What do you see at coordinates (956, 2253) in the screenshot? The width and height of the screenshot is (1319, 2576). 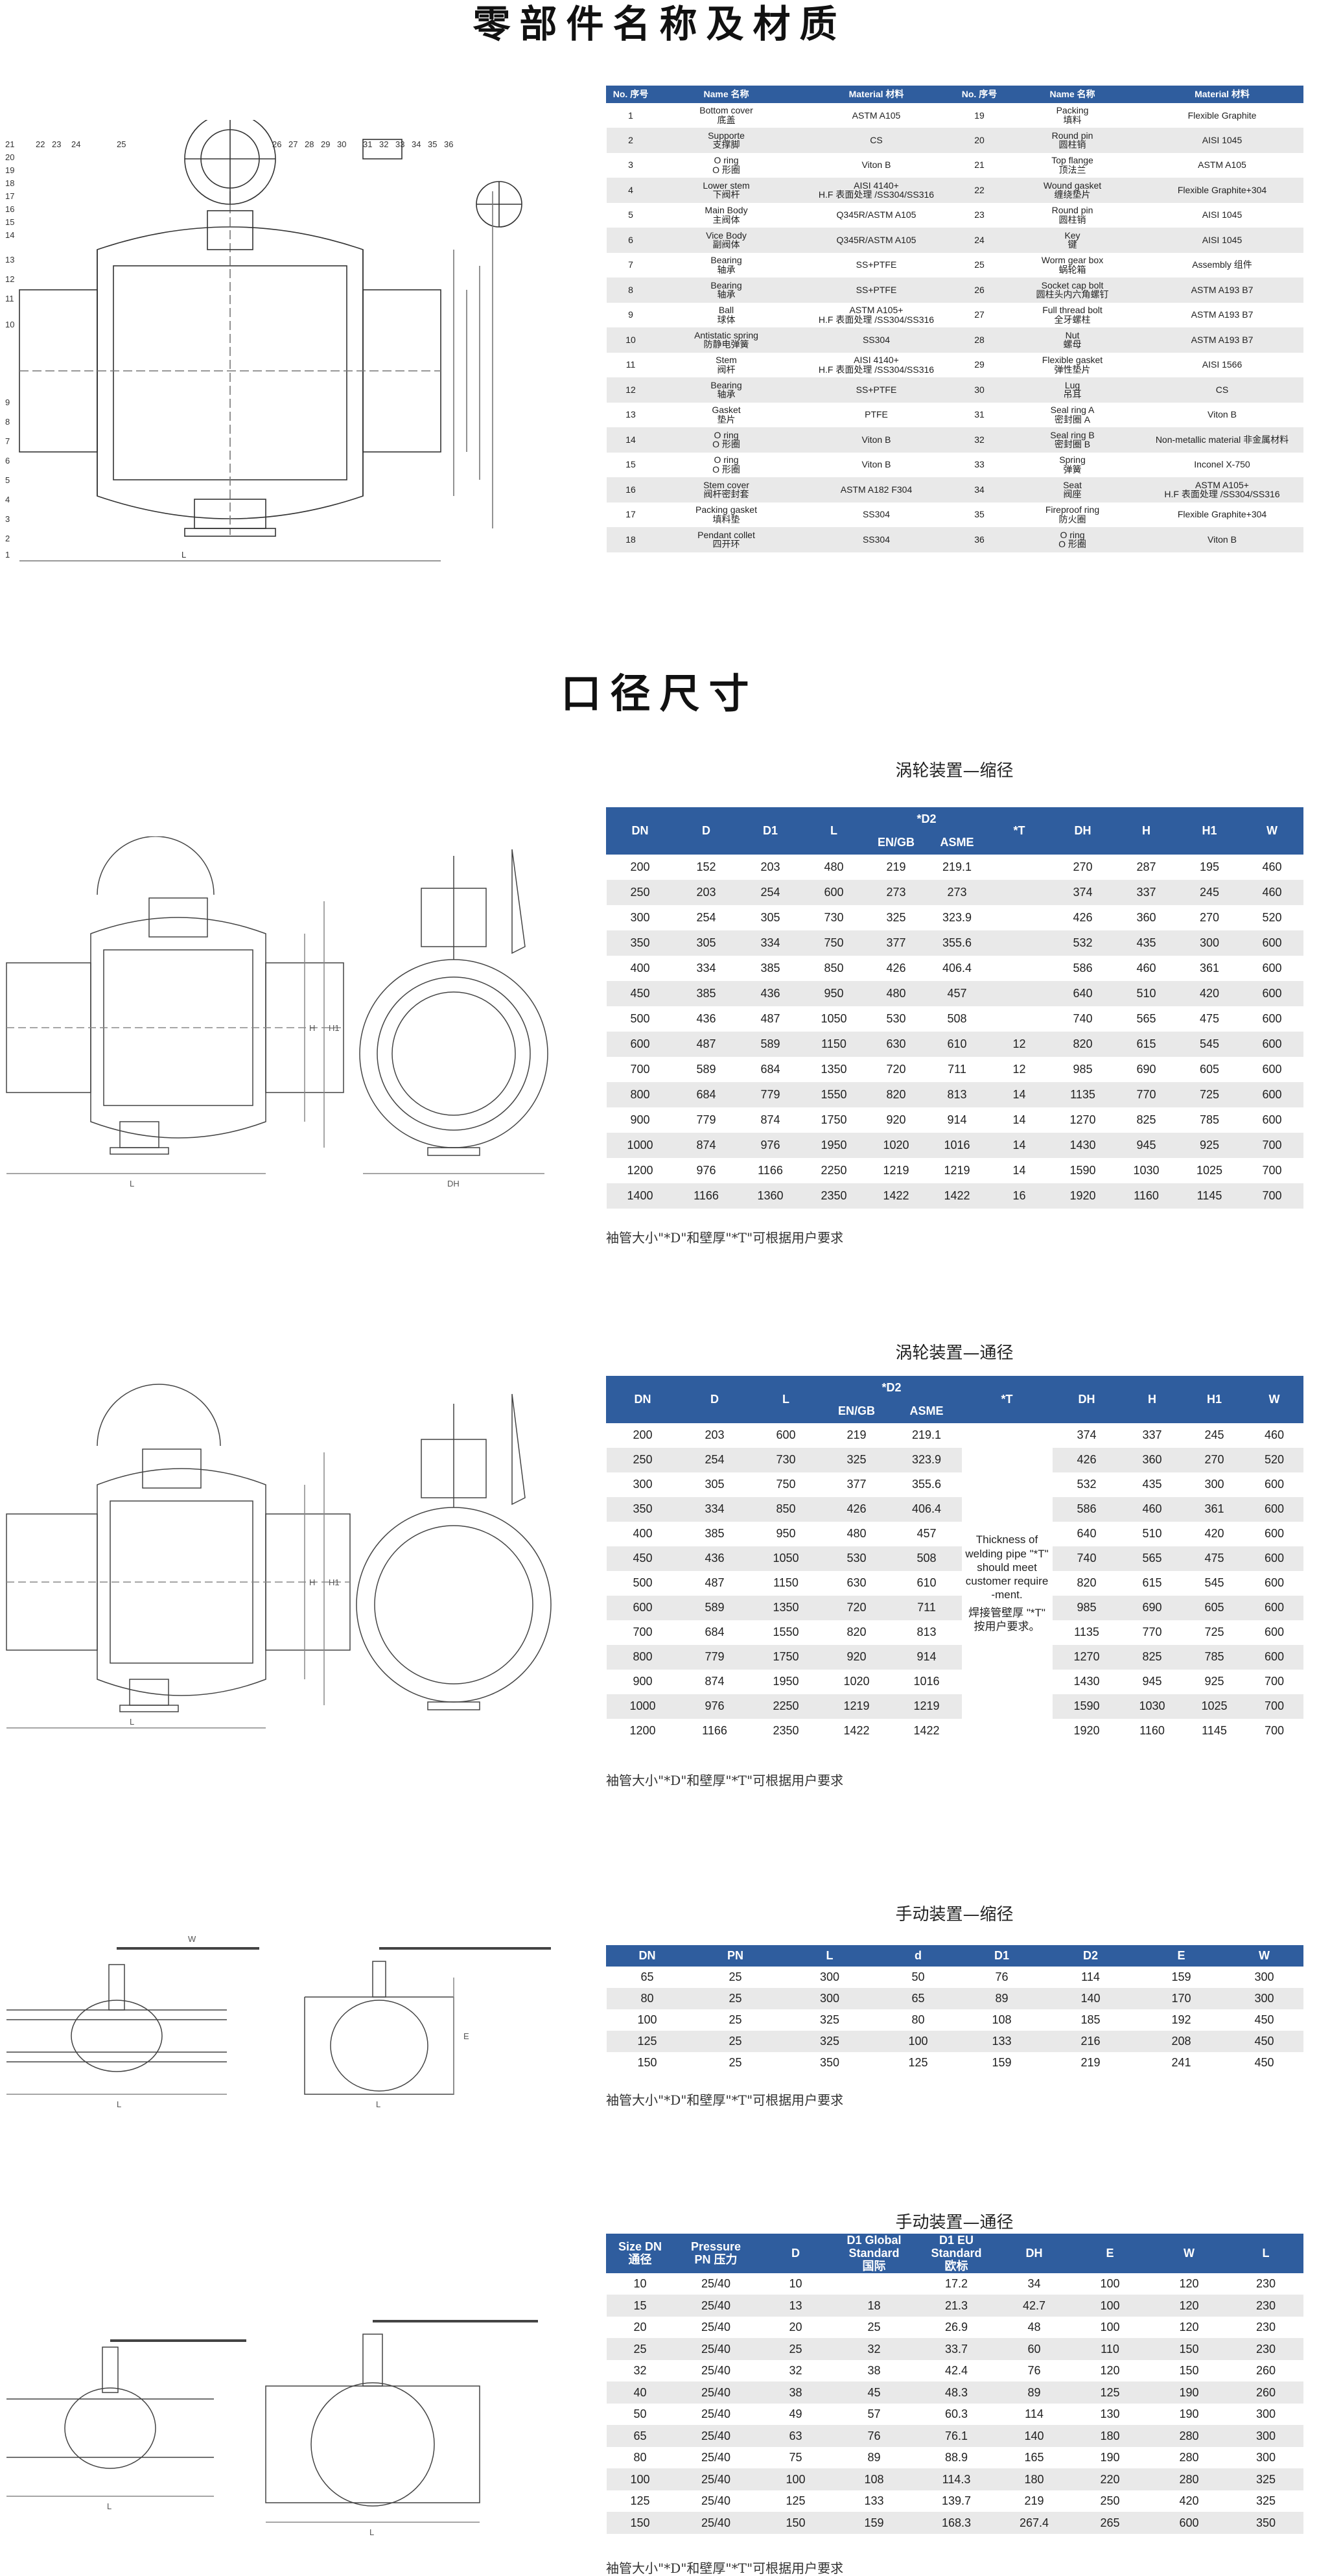 I see `t4-h-d1-eu: D1 EU Standard 欧标` at bounding box center [956, 2253].